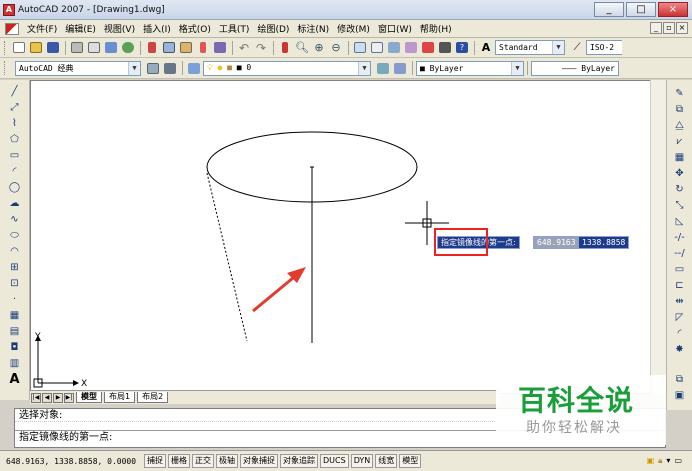 The image size is (692, 471). I want to click on menu-insert: 插入(I), so click(157, 28).